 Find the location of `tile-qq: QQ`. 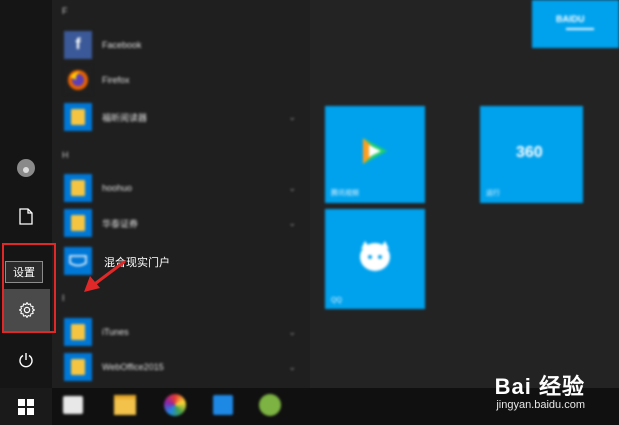

tile-qq: QQ is located at coordinates (375, 259).